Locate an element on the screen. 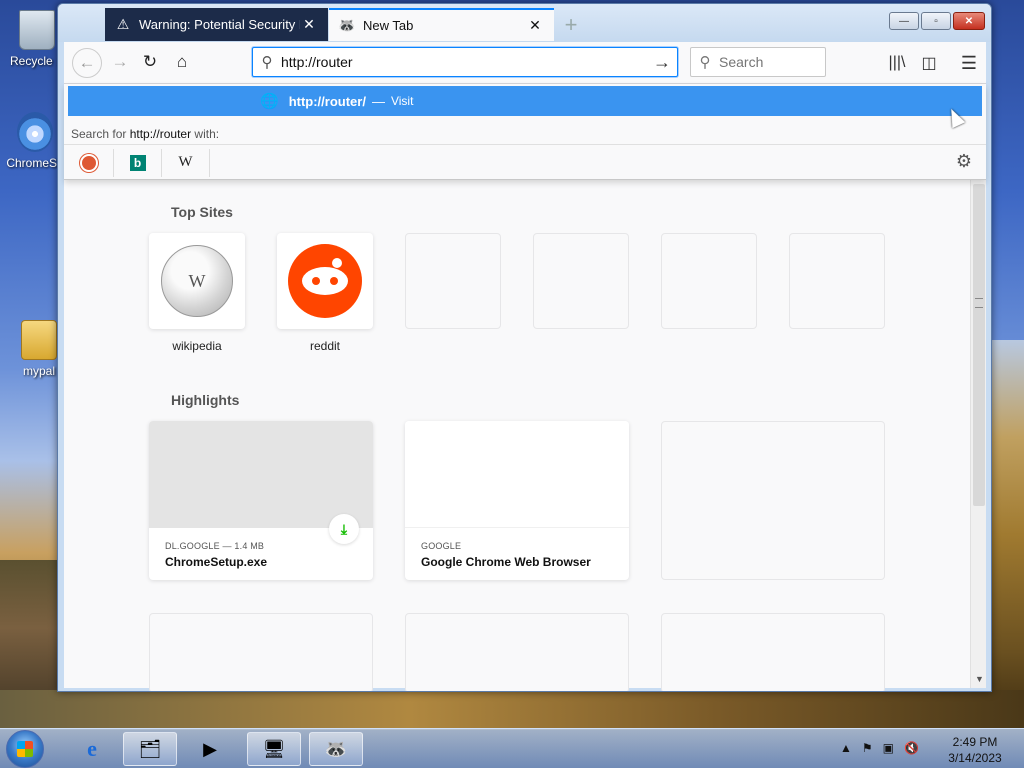  sidebar-icon: ◫ is located at coordinates (929, 63).